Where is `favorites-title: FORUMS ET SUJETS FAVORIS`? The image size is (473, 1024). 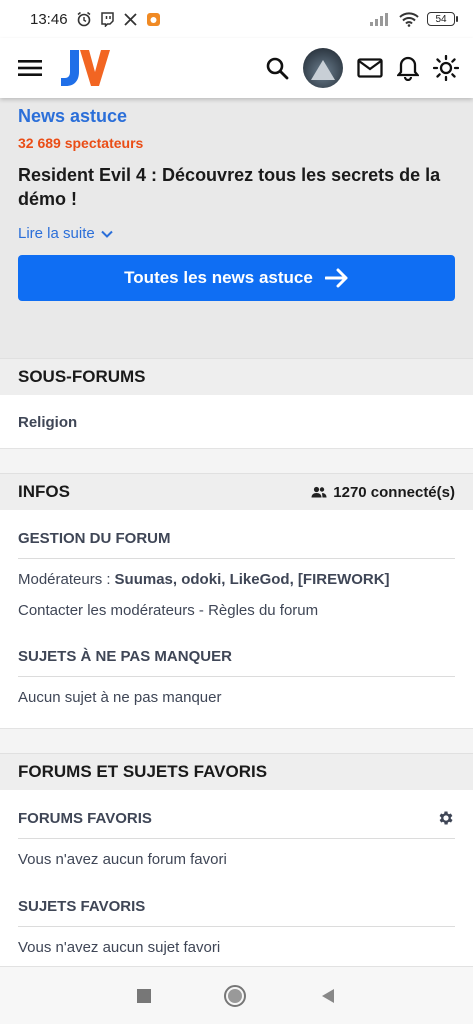 favorites-title: FORUMS ET SUJETS FAVORIS is located at coordinates (143, 771).